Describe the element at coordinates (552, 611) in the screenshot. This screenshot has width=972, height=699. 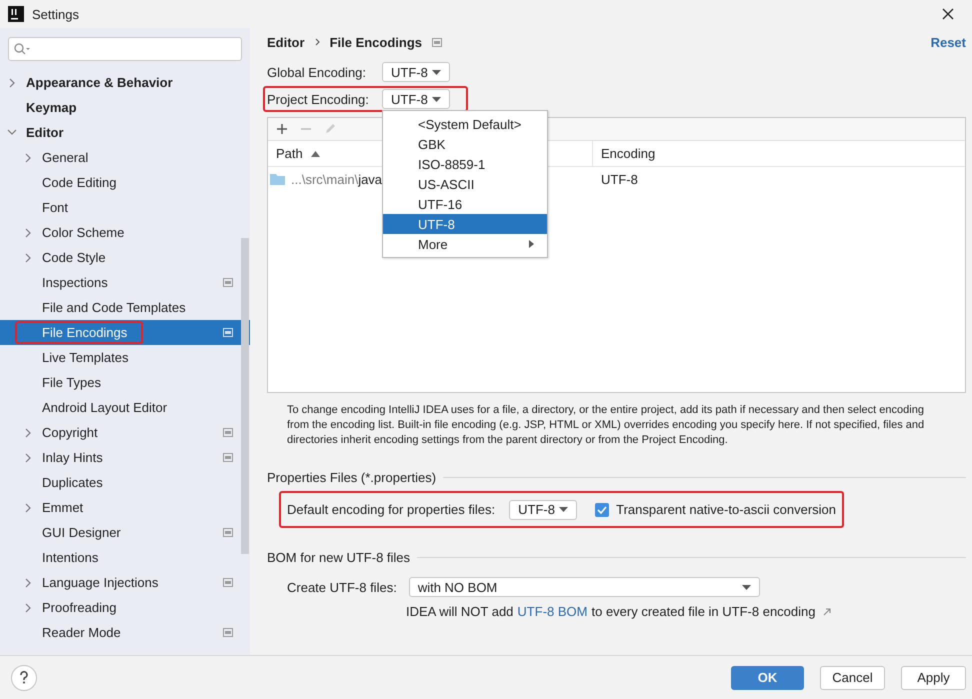
I see `link: UTF-8 BOM` at that location.